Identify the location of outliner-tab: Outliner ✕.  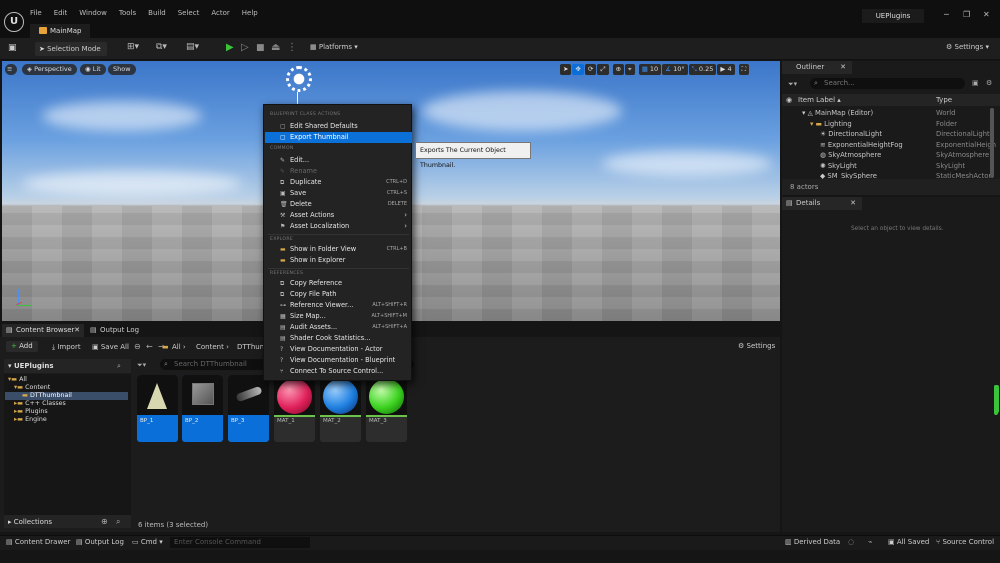
(817, 67).